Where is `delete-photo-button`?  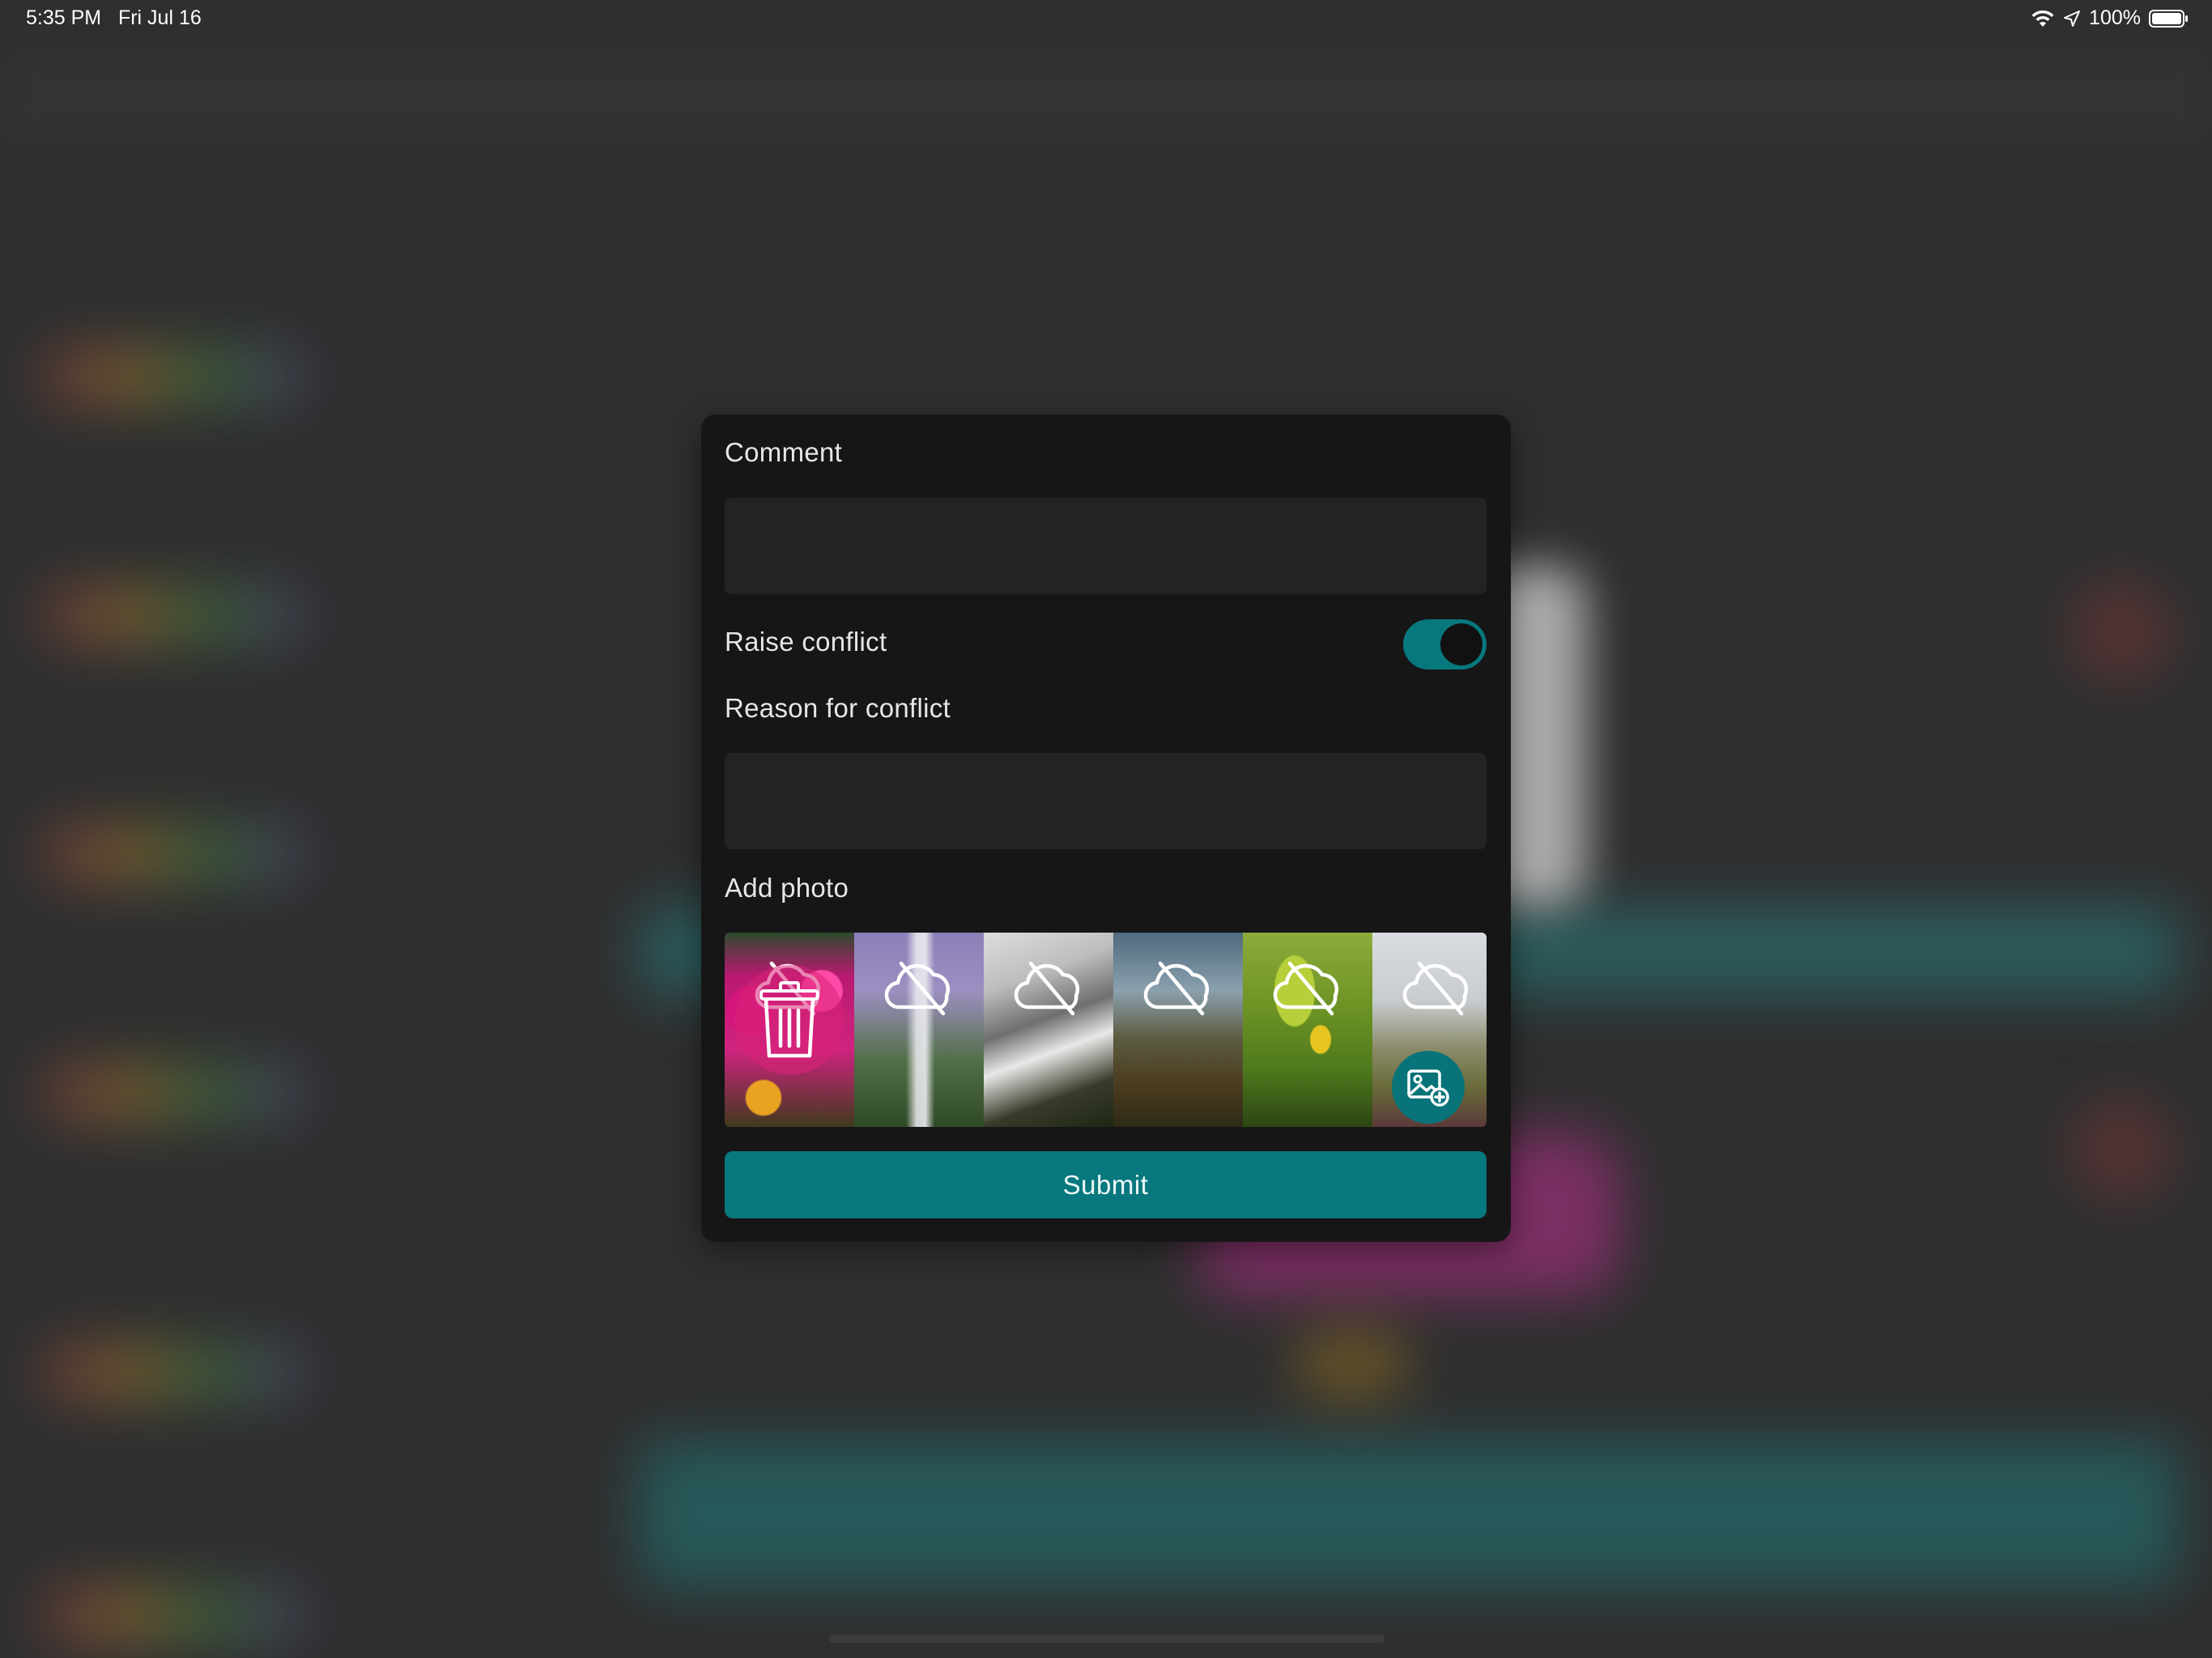 delete-photo-button is located at coordinates (789, 1020).